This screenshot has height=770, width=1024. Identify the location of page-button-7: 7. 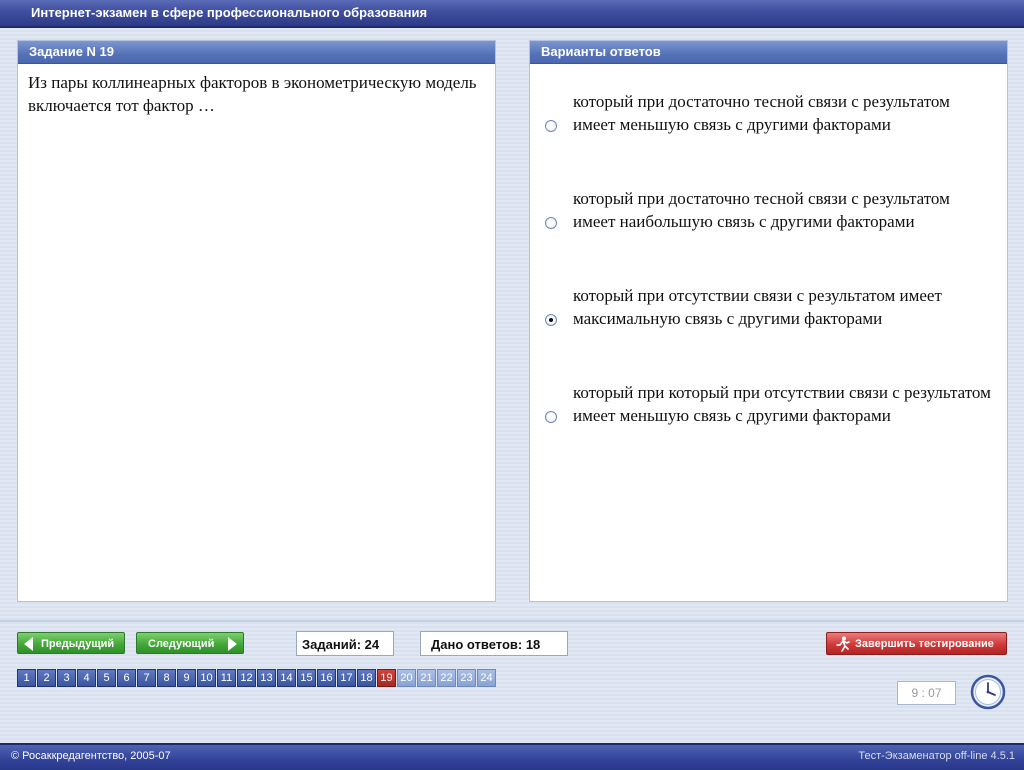
(146, 678).